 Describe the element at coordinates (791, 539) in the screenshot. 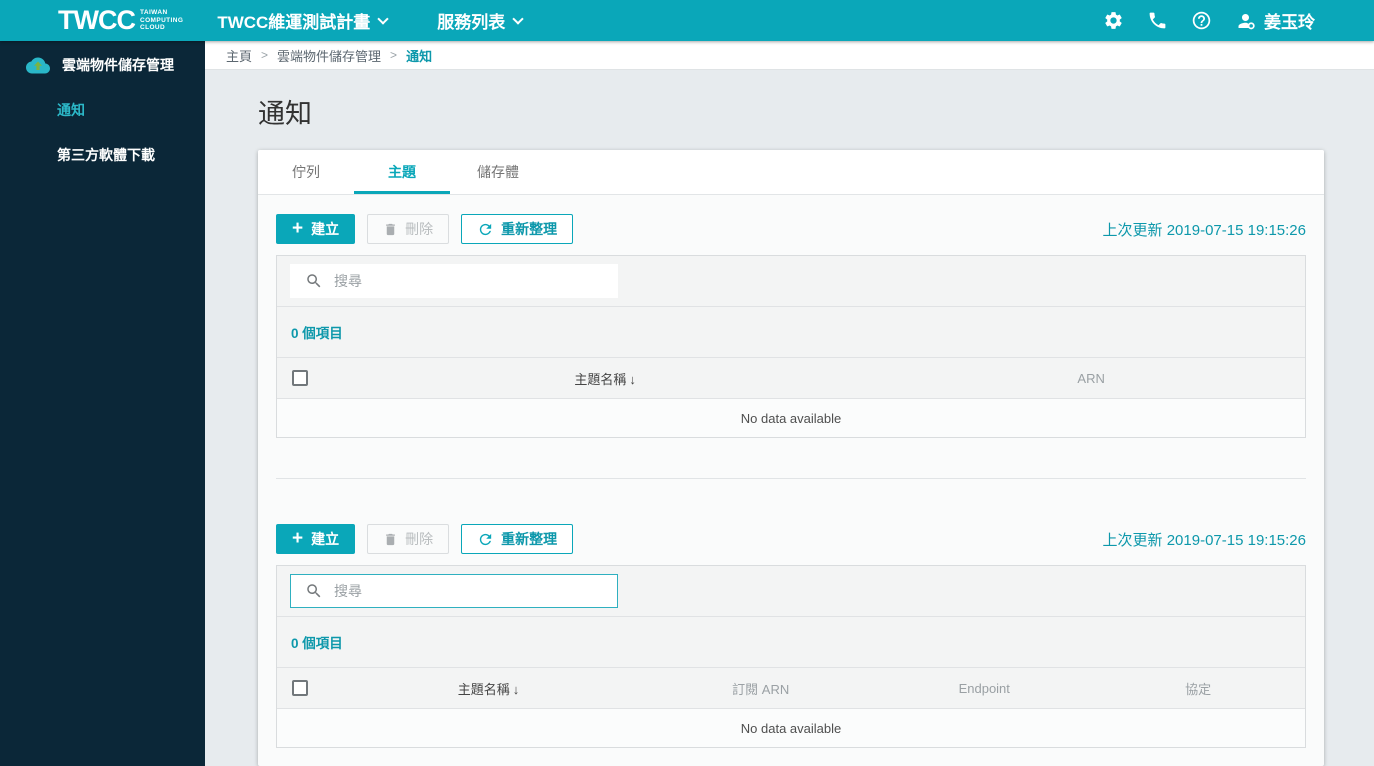

I see `subscriptions-toolbar: + 建立 刪除 重新整理 上次更新 2019-07-15 19:15:26` at that location.